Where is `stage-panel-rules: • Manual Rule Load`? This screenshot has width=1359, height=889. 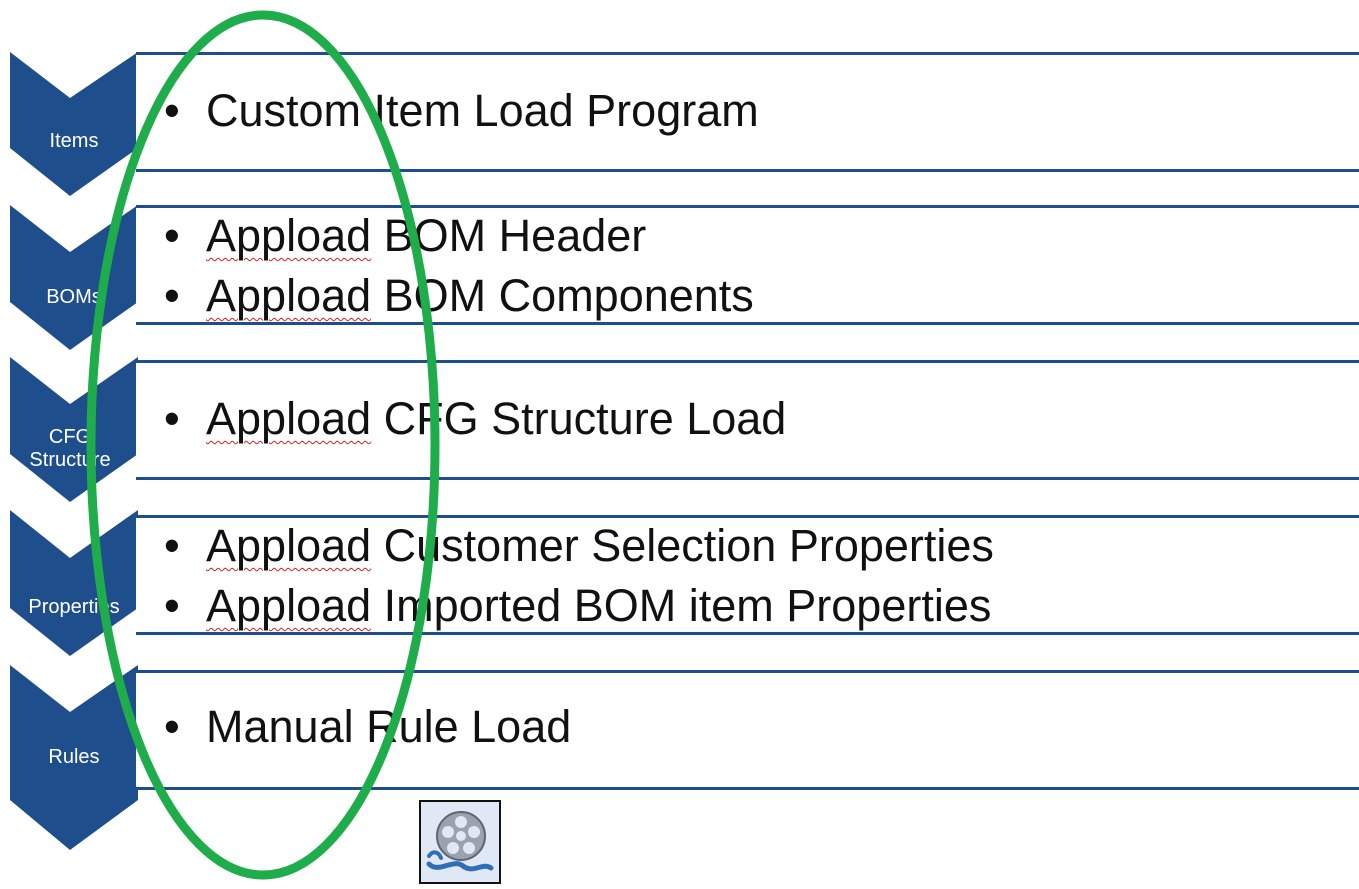 stage-panel-rules: • Manual Rule Load is located at coordinates (747, 730).